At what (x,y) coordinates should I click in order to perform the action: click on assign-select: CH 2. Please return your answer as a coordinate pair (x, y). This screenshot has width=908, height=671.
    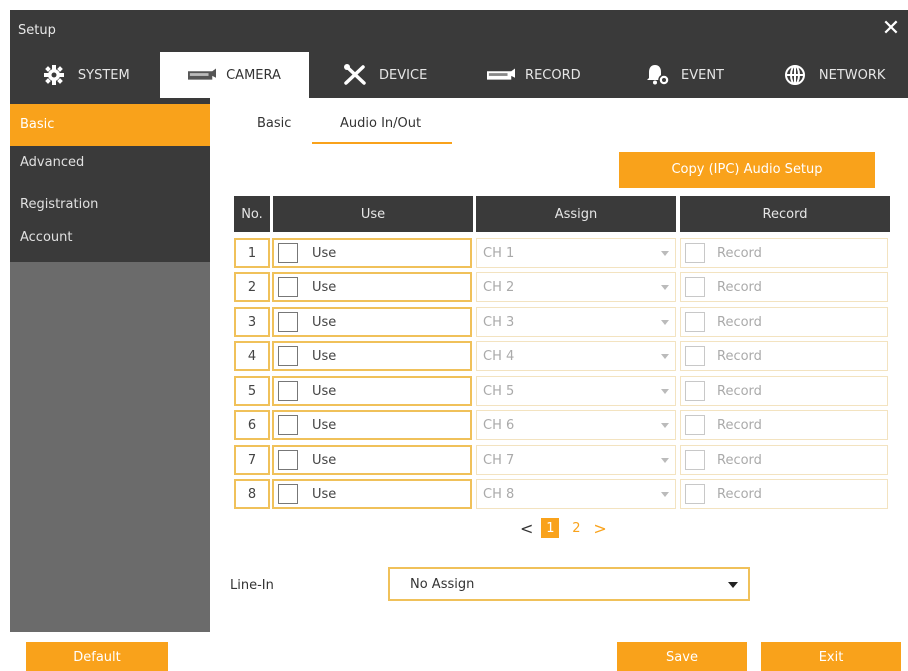
    Looking at the image, I should click on (576, 287).